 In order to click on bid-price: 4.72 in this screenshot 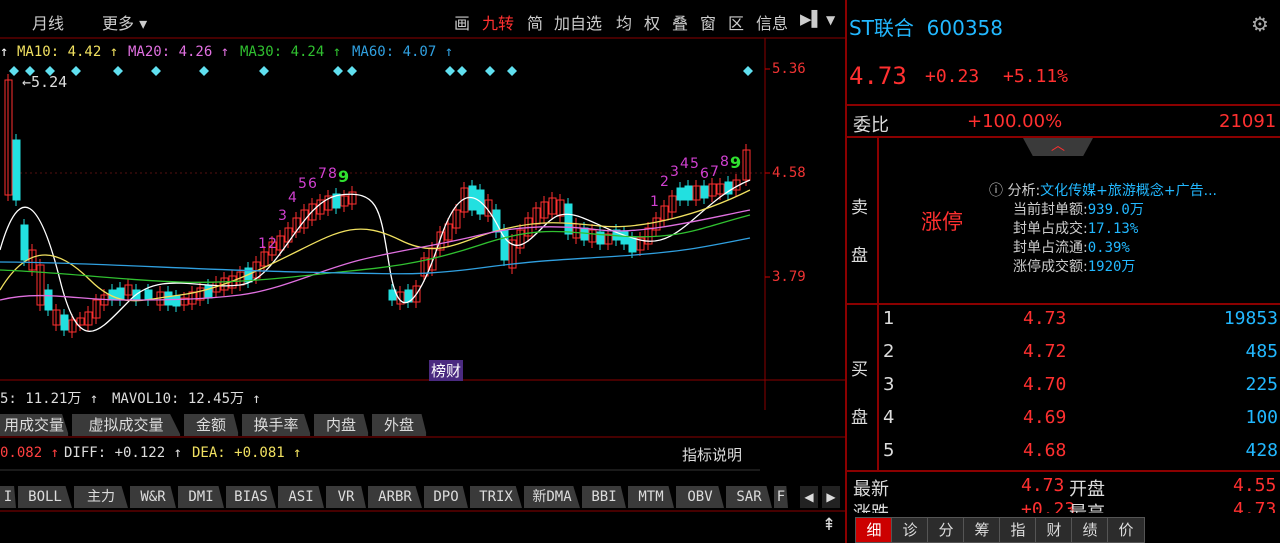, I will do `click(1045, 351)`.